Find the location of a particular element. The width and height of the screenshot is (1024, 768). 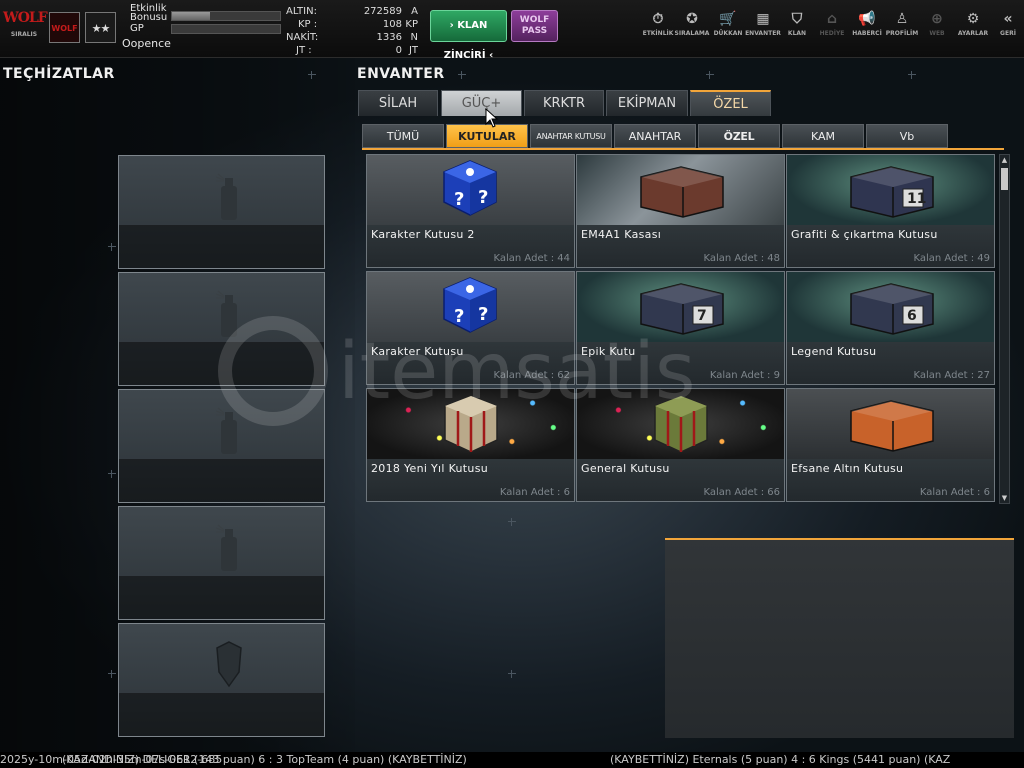

scrollbar-thumb is located at coordinates (1004, 179).